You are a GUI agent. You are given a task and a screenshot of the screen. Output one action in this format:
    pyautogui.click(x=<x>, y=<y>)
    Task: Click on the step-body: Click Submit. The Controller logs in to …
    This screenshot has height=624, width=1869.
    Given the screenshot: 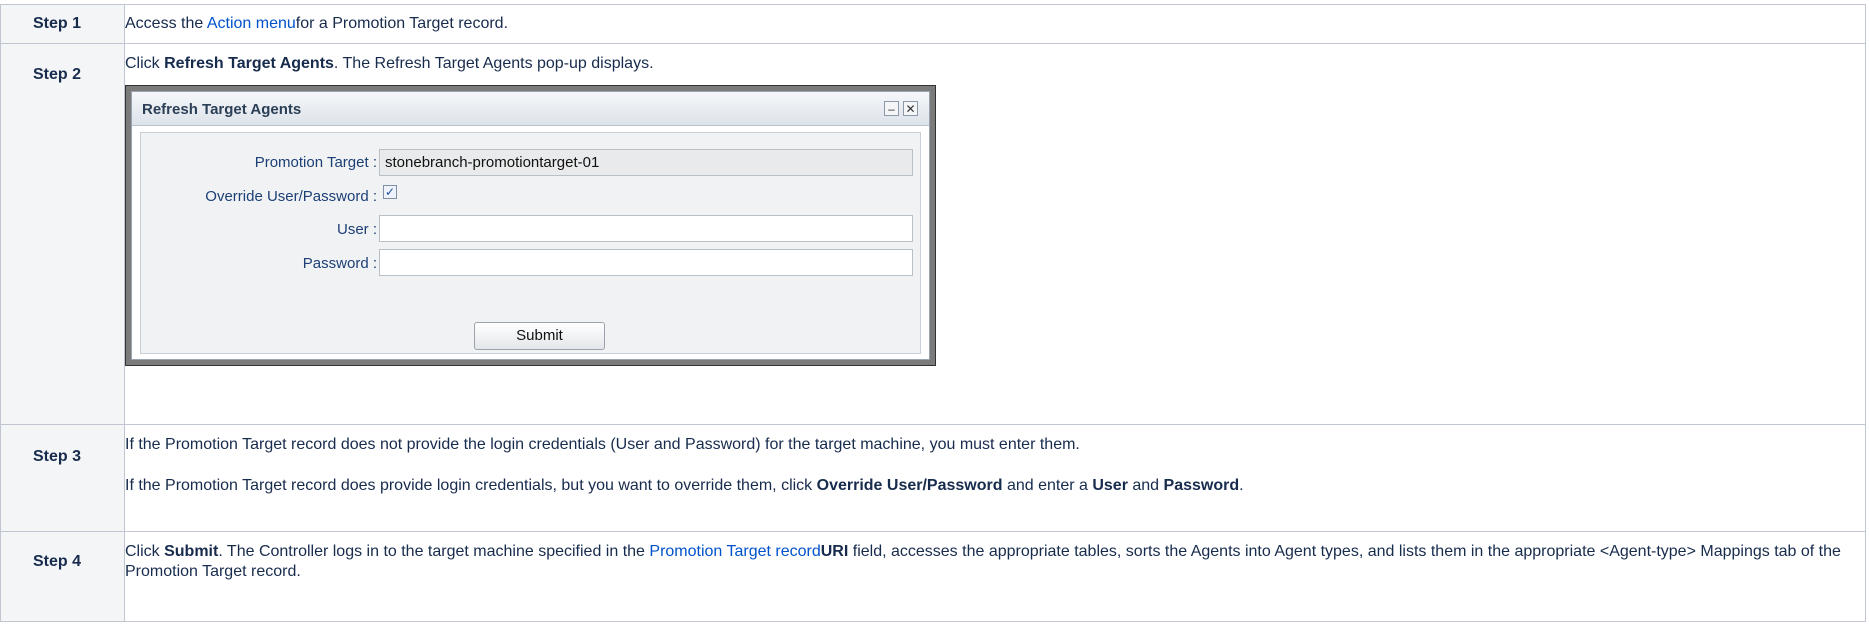 What is the action you would take?
    pyautogui.click(x=995, y=576)
    